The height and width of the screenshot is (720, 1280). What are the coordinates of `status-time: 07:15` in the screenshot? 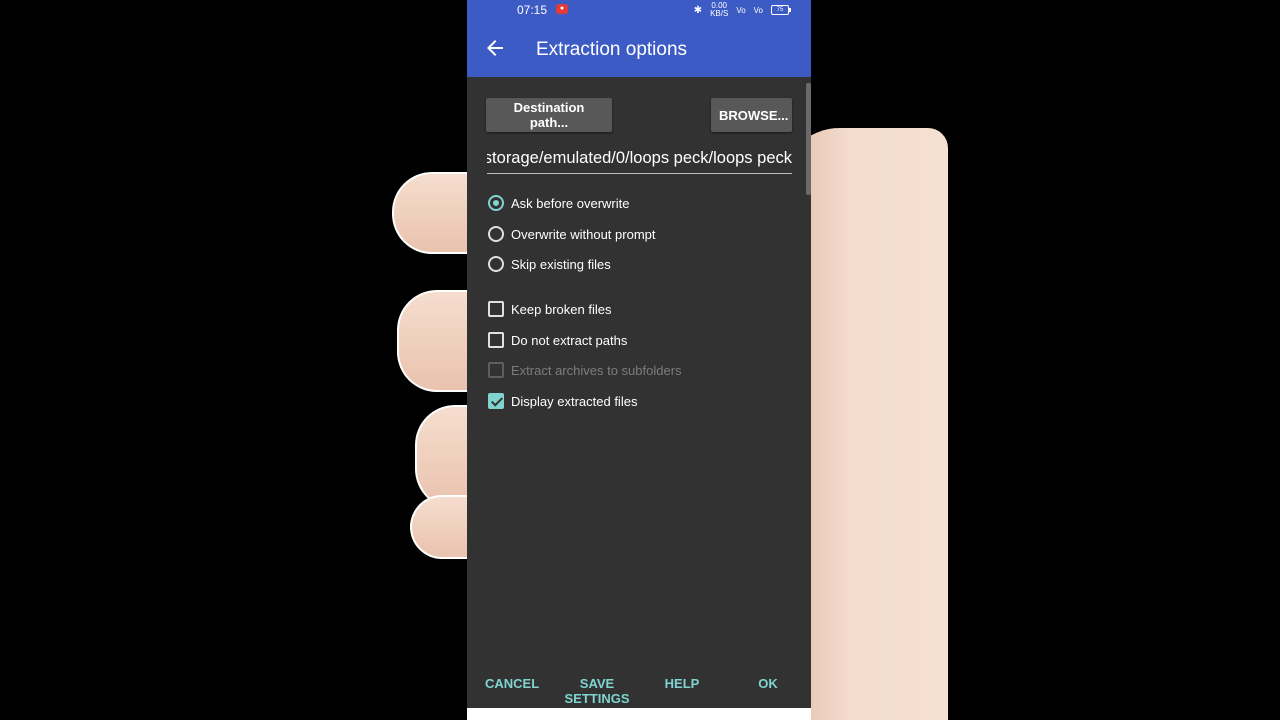 It's located at (532, 10).